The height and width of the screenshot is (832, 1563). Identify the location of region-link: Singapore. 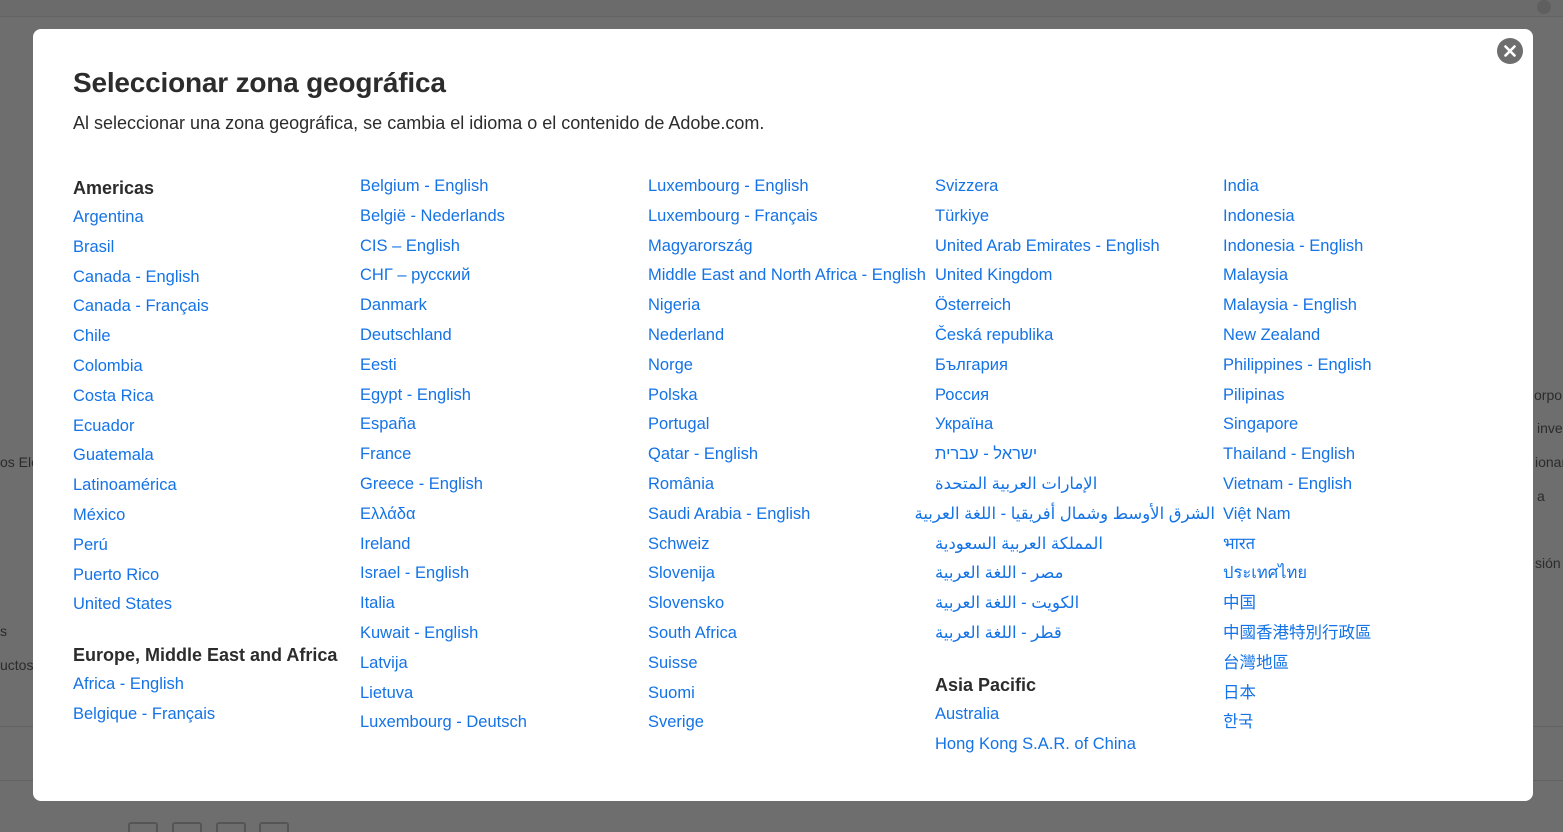
(1363, 424).